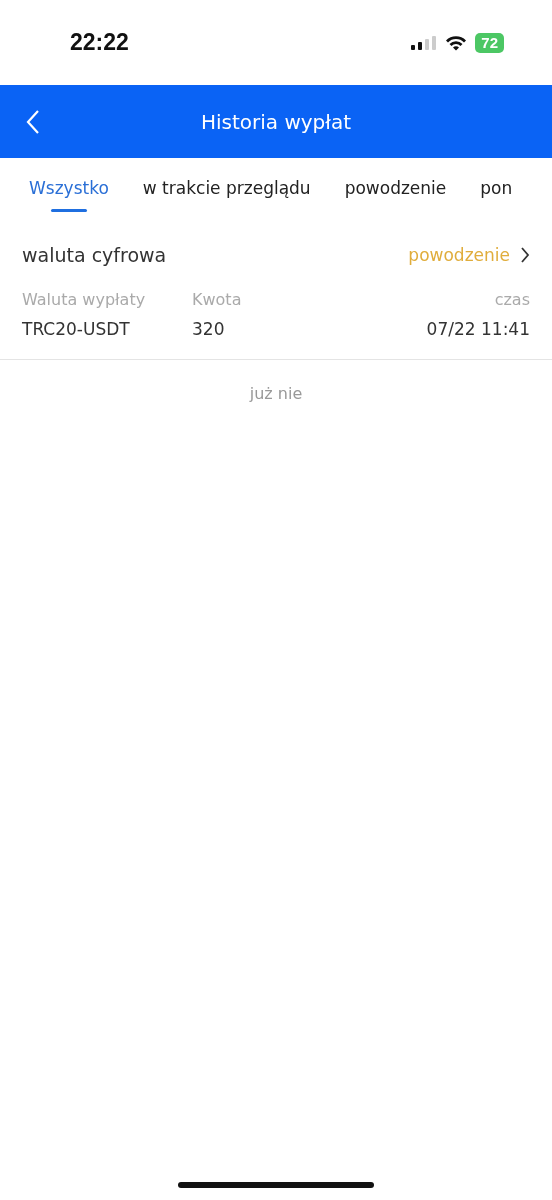 The image size is (552, 1200). I want to click on back-button, so click(33, 122).